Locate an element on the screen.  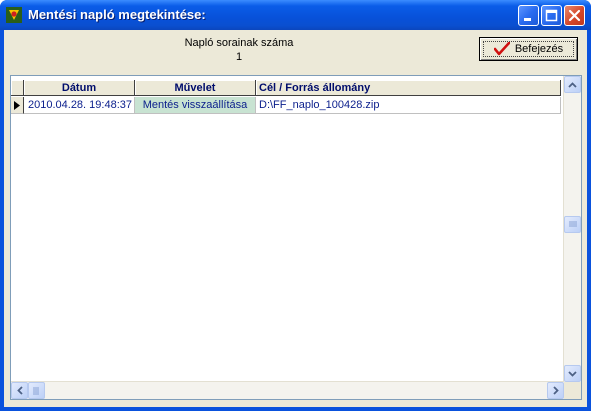
scroll-up-button is located at coordinates (572, 84).